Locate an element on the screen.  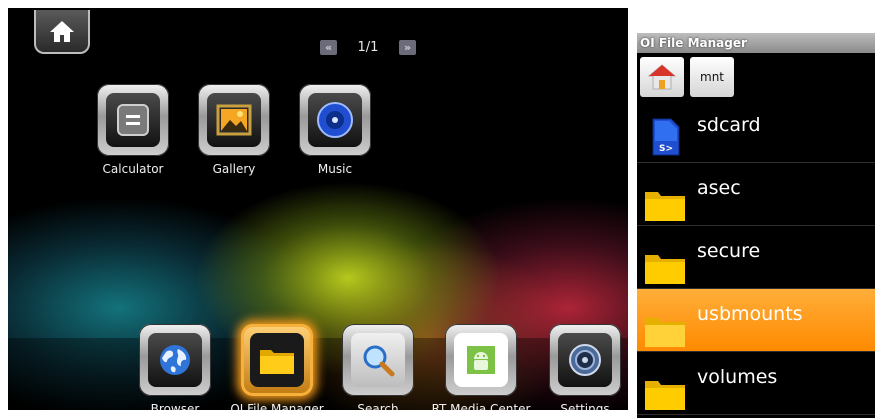
svg-text: S> is located at coordinates (666, 149).